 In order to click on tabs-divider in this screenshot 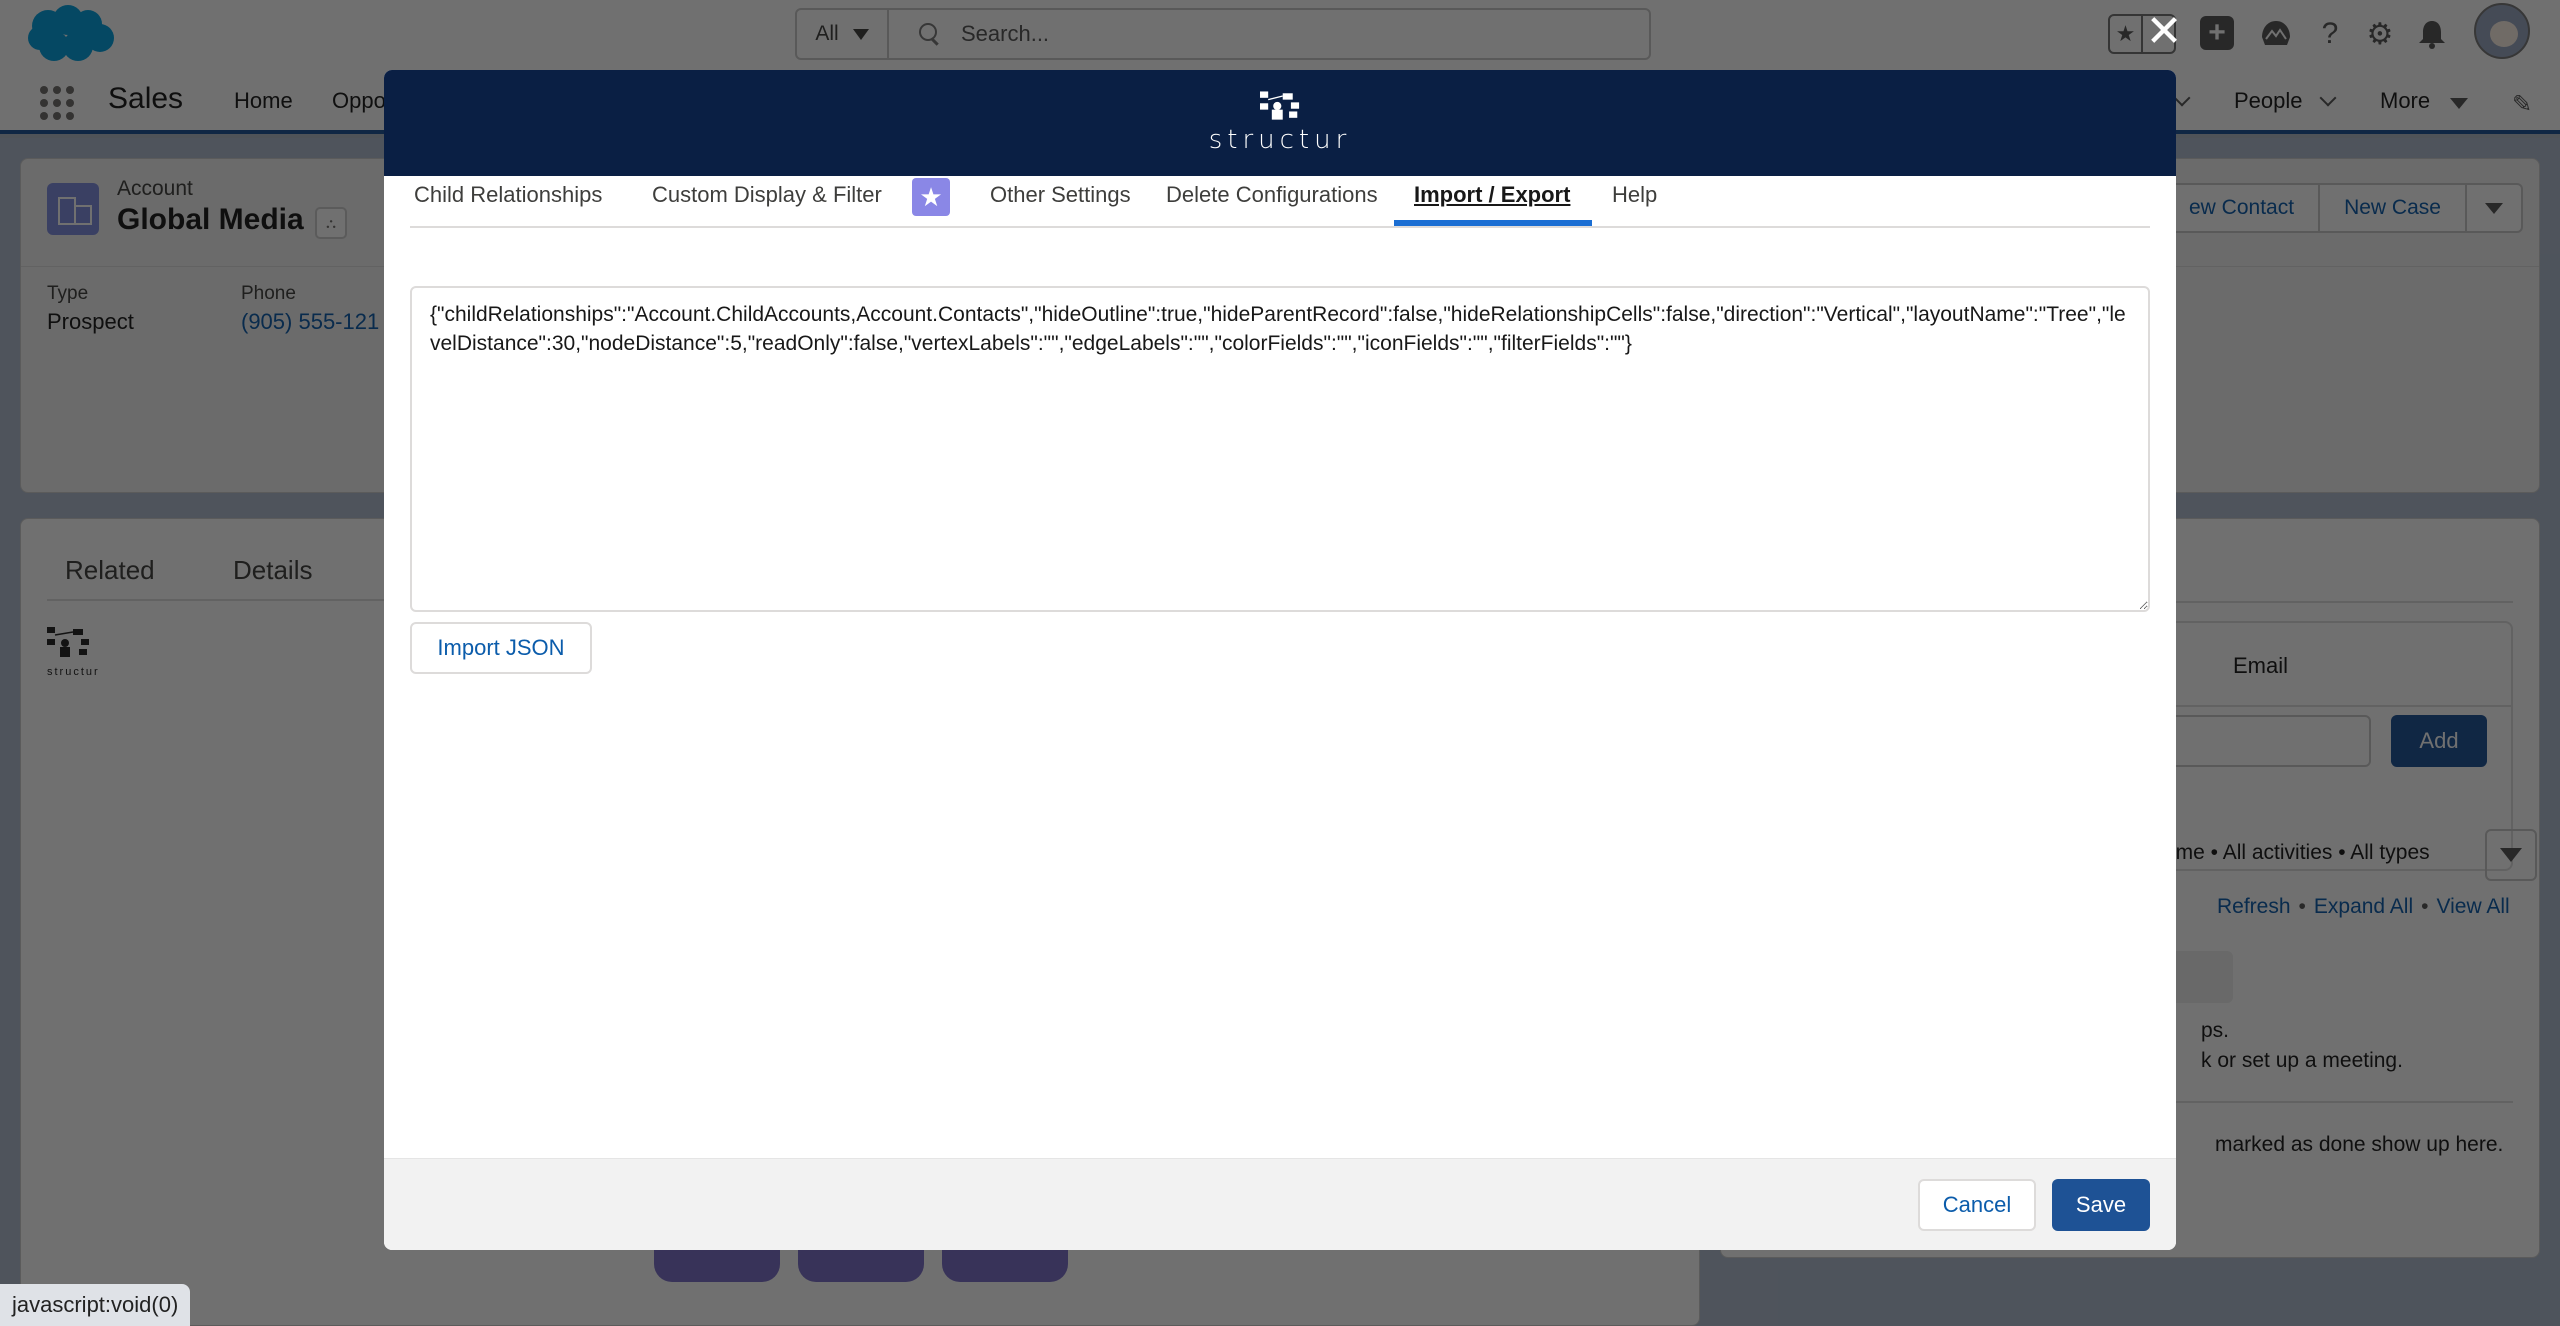, I will do `click(1280, 227)`.